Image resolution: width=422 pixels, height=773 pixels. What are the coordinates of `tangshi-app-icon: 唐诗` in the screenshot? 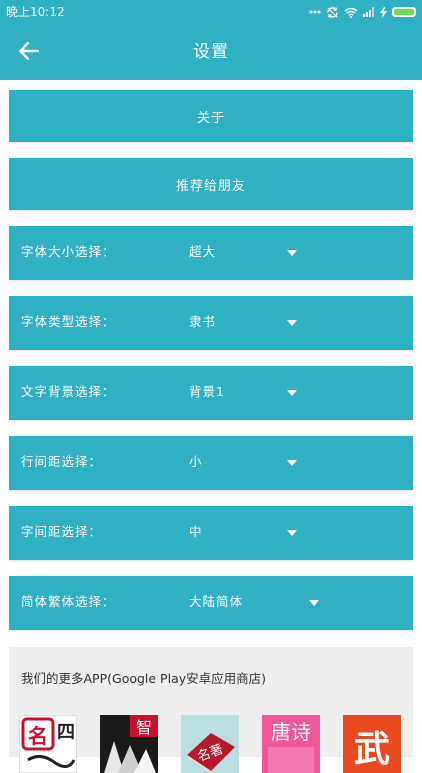 It's located at (291, 744).